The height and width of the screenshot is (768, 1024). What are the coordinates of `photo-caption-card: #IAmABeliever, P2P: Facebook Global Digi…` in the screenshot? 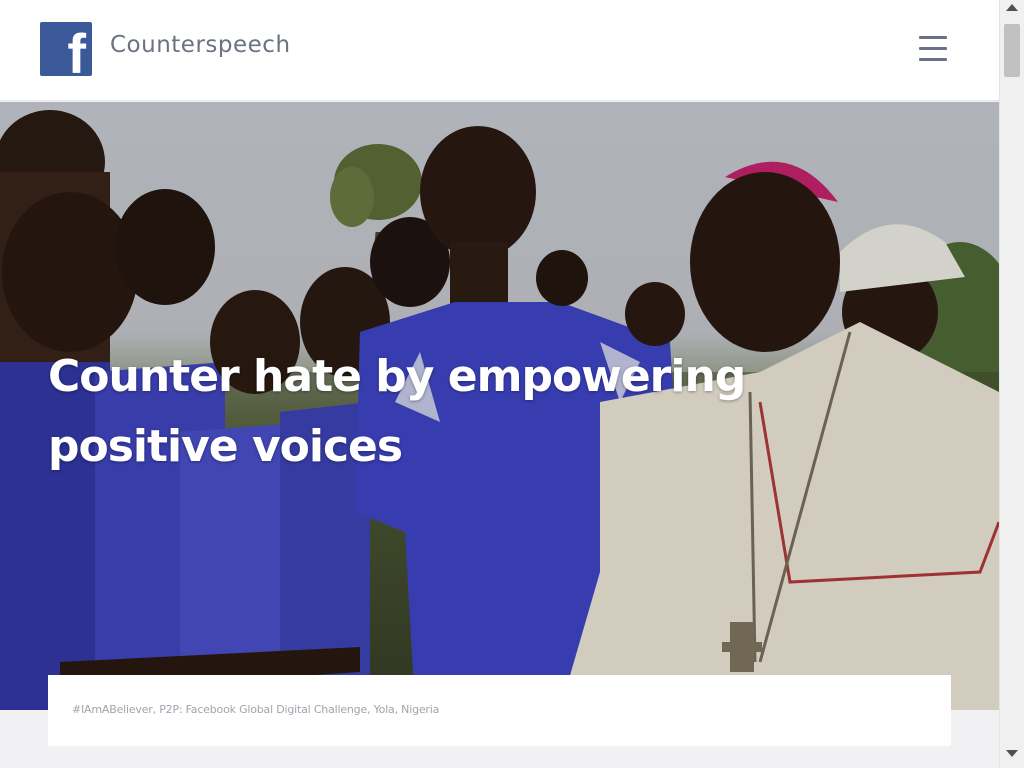 It's located at (499, 710).